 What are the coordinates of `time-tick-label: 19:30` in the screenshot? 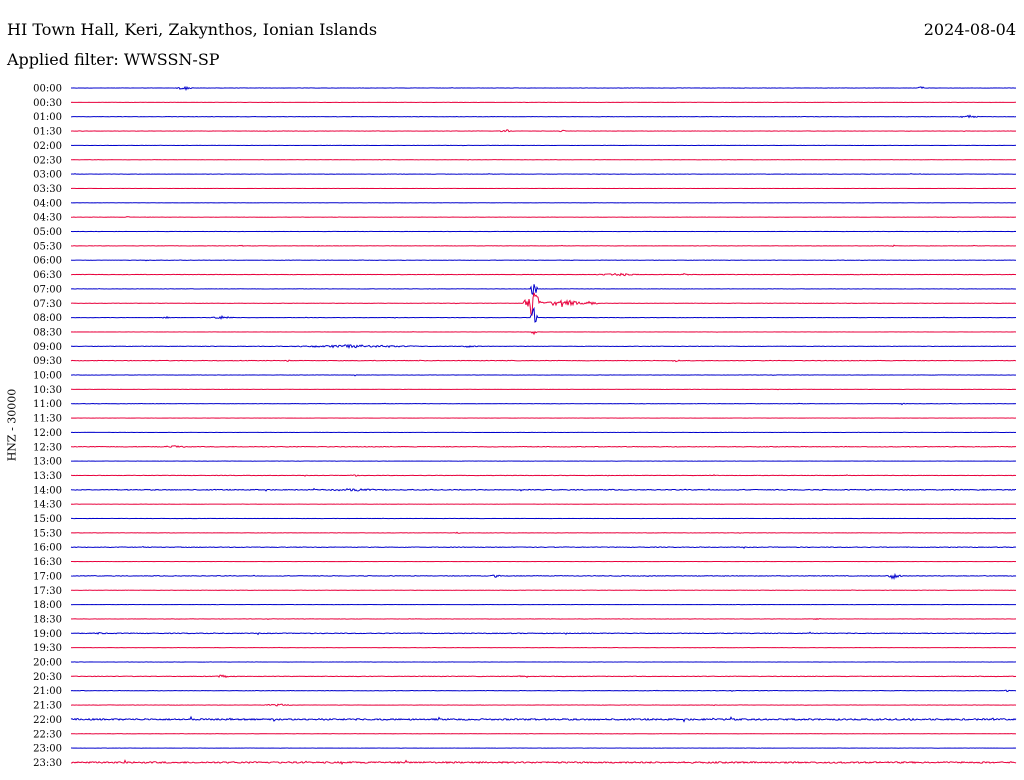 It's located at (47, 648).